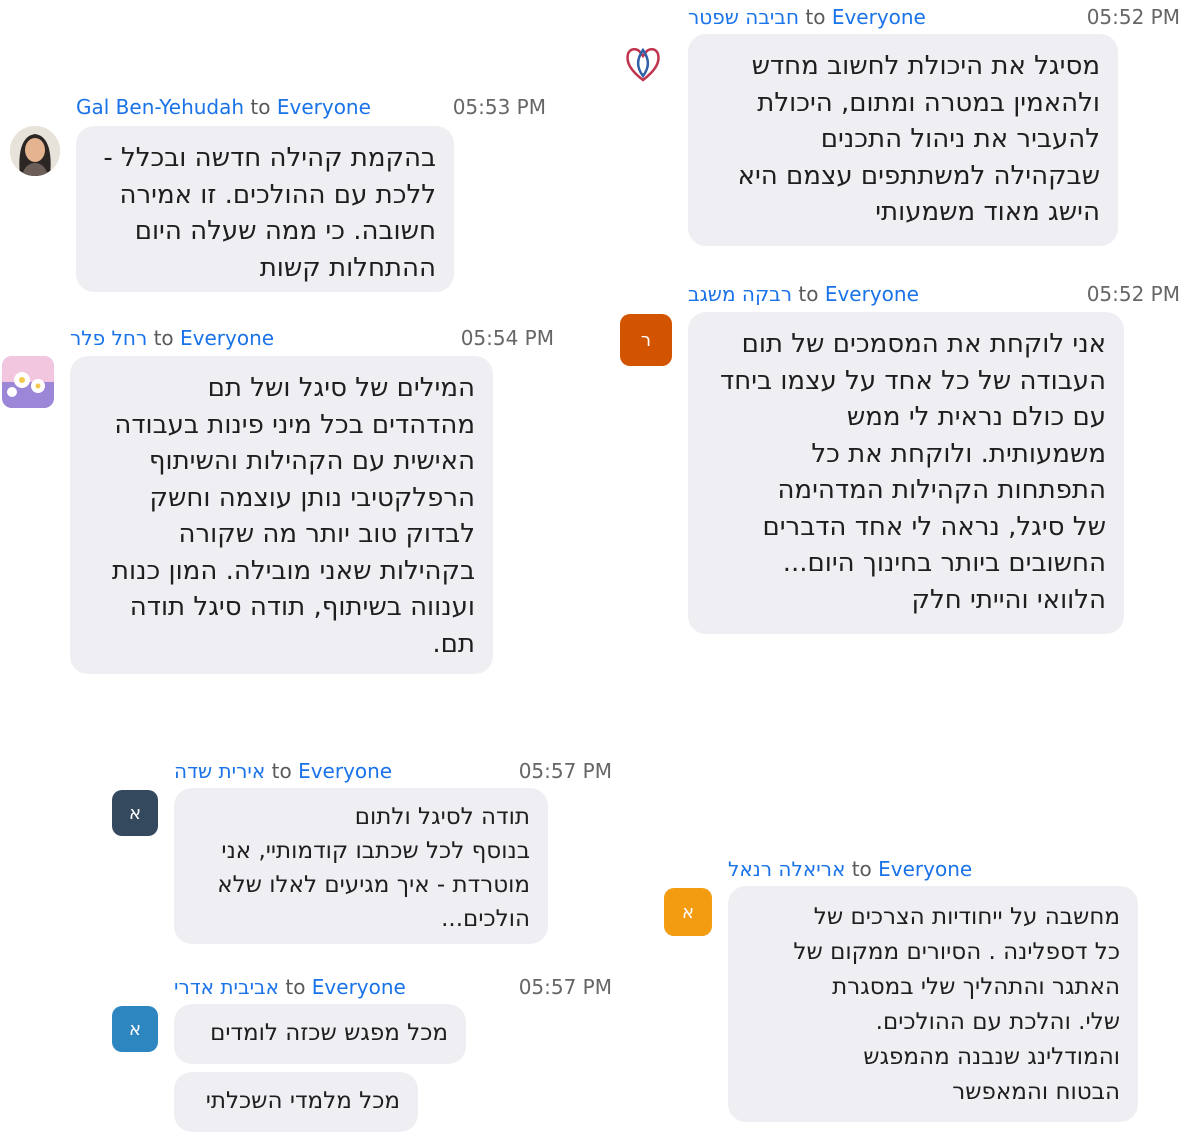 The height and width of the screenshot is (1132, 1190). I want to click on avatar: ר, so click(646, 340).